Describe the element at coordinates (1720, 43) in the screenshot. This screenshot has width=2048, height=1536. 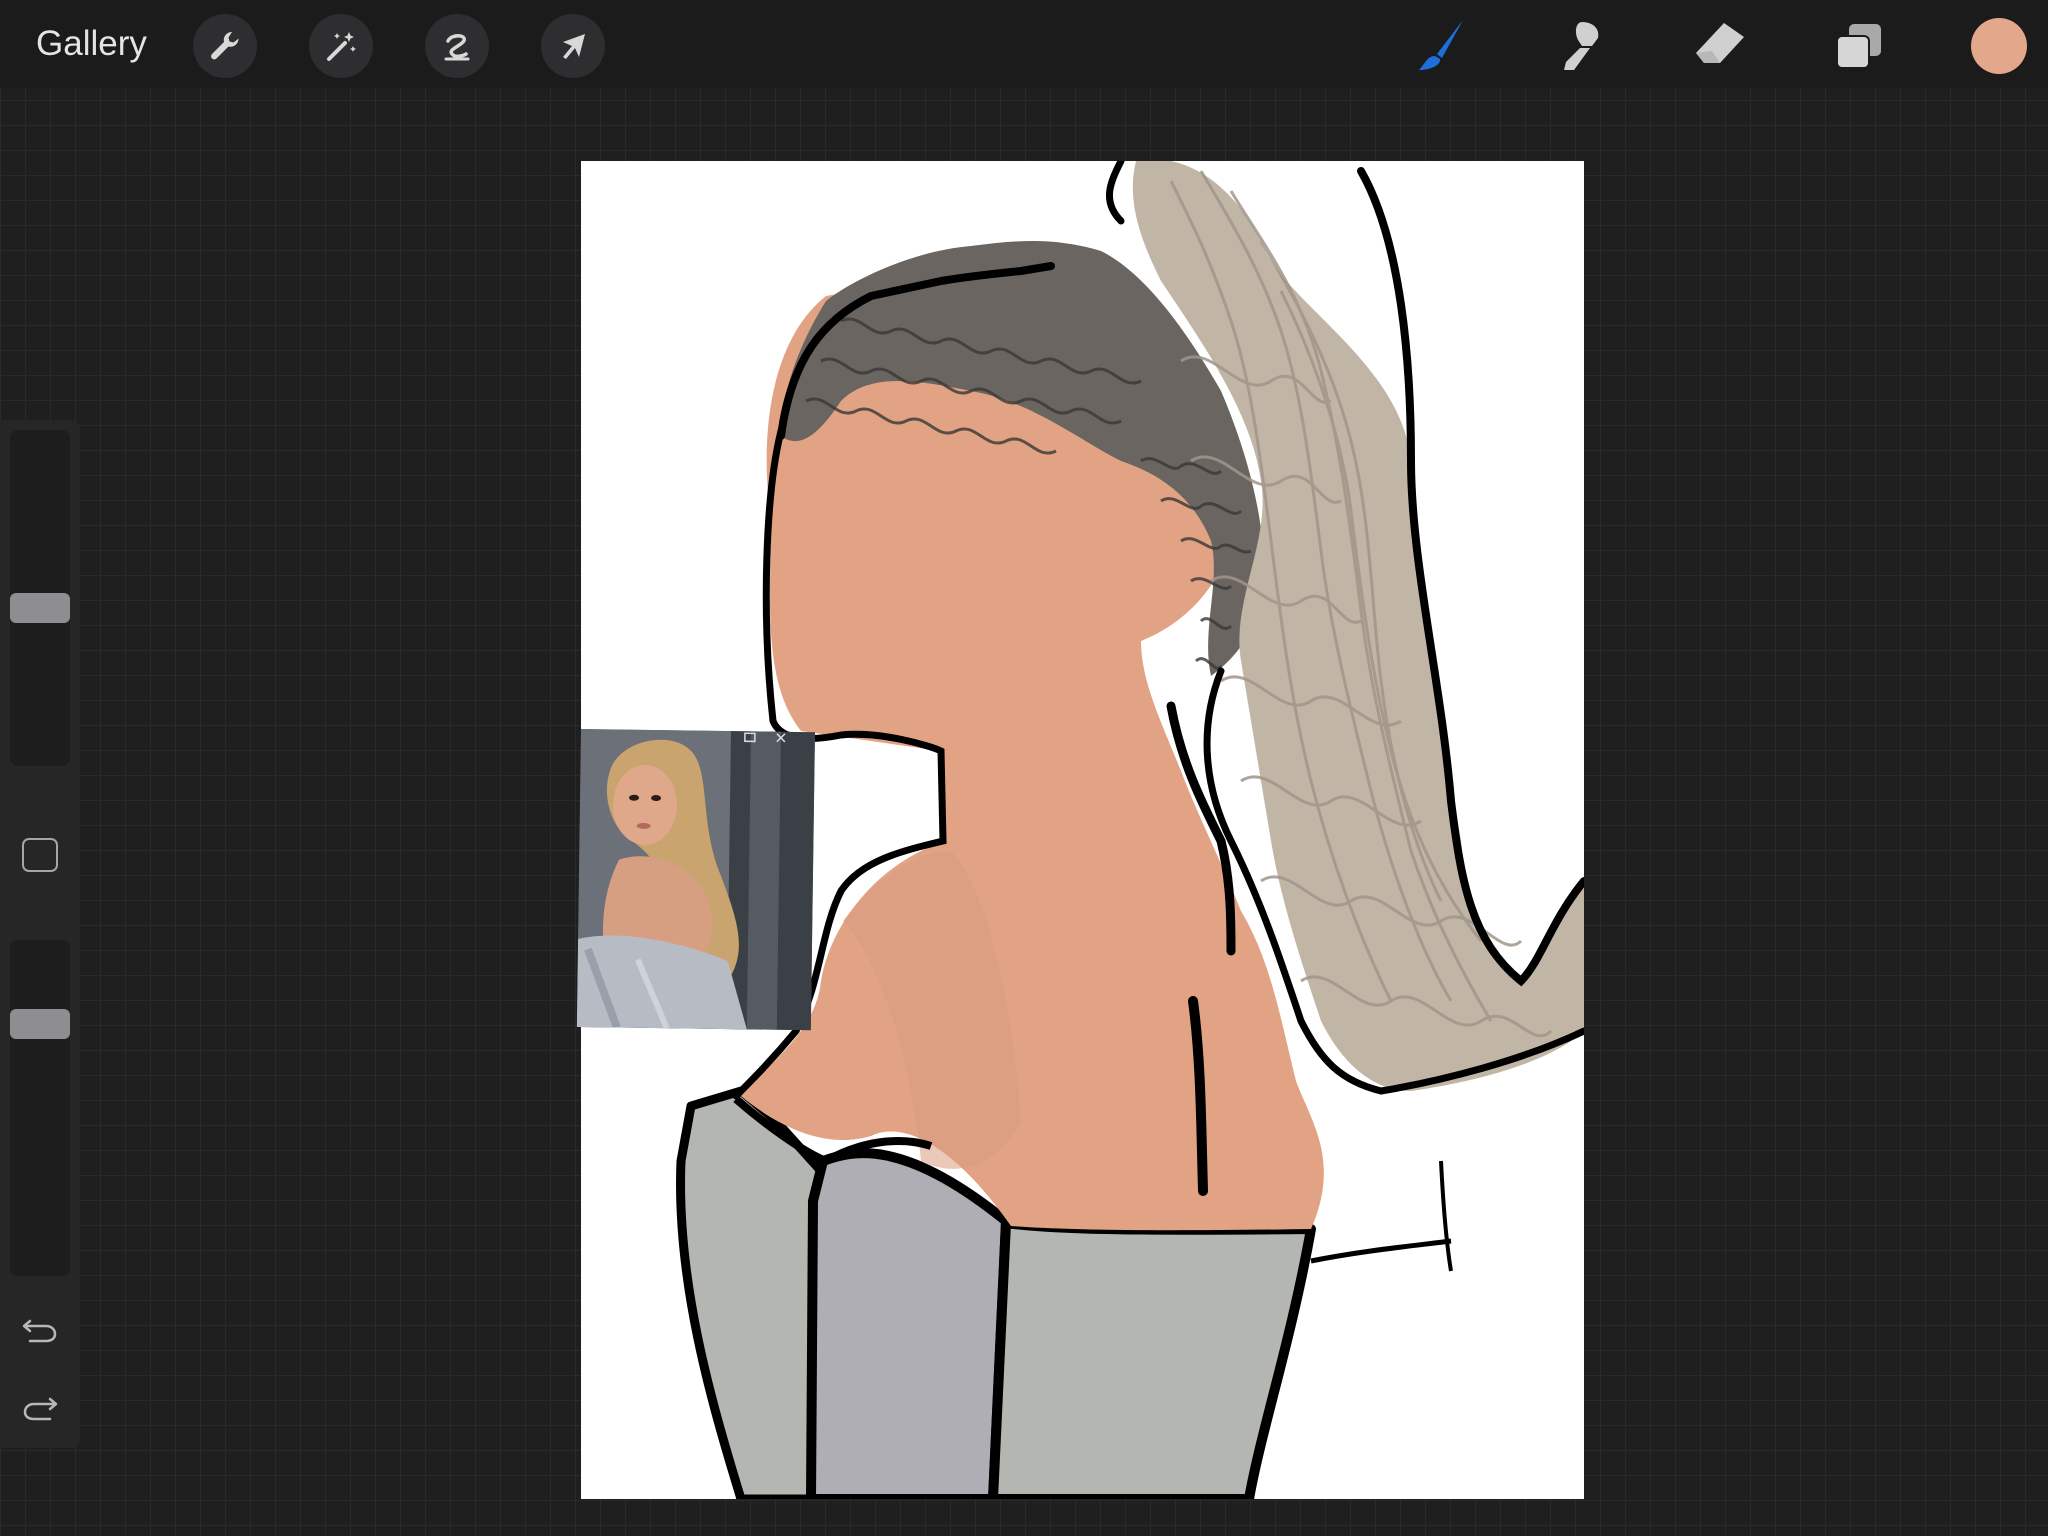
I see `eraser-icon` at that location.